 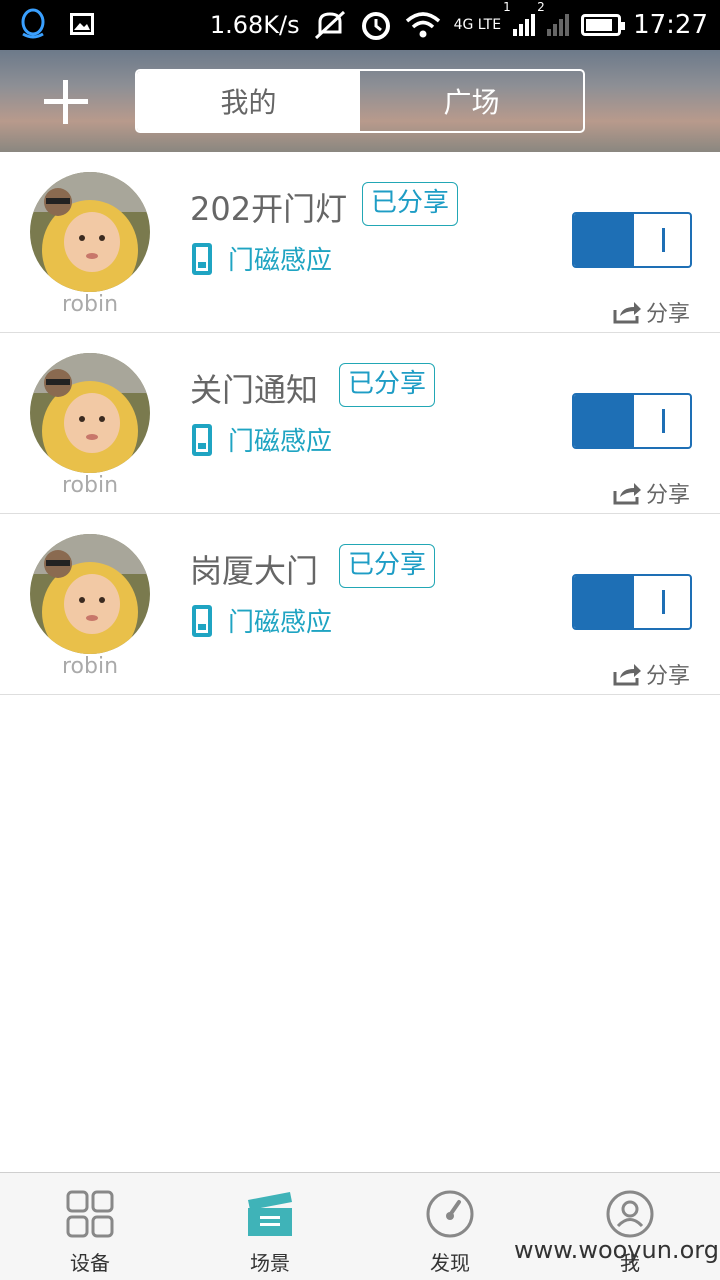 I want to click on gallery-icon, so click(x=82, y=24).